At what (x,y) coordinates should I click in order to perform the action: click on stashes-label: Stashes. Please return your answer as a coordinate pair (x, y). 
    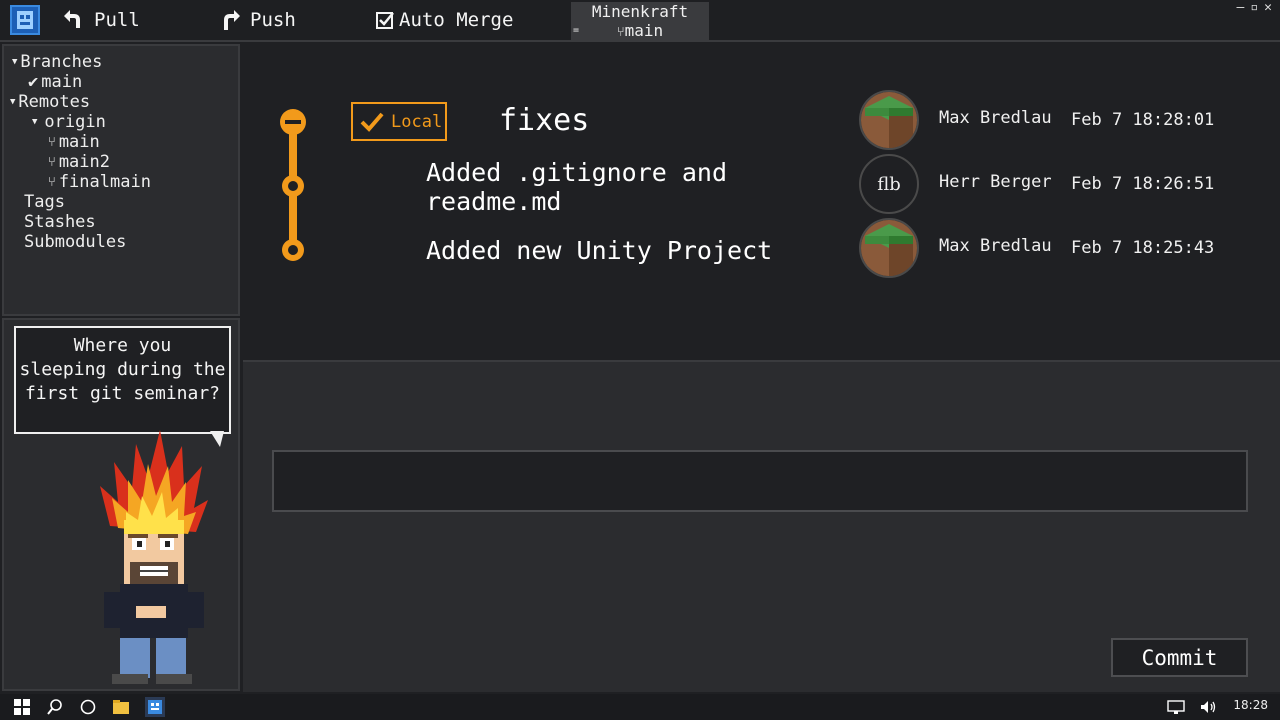
    Looking at the image, I should click on (60, 222).